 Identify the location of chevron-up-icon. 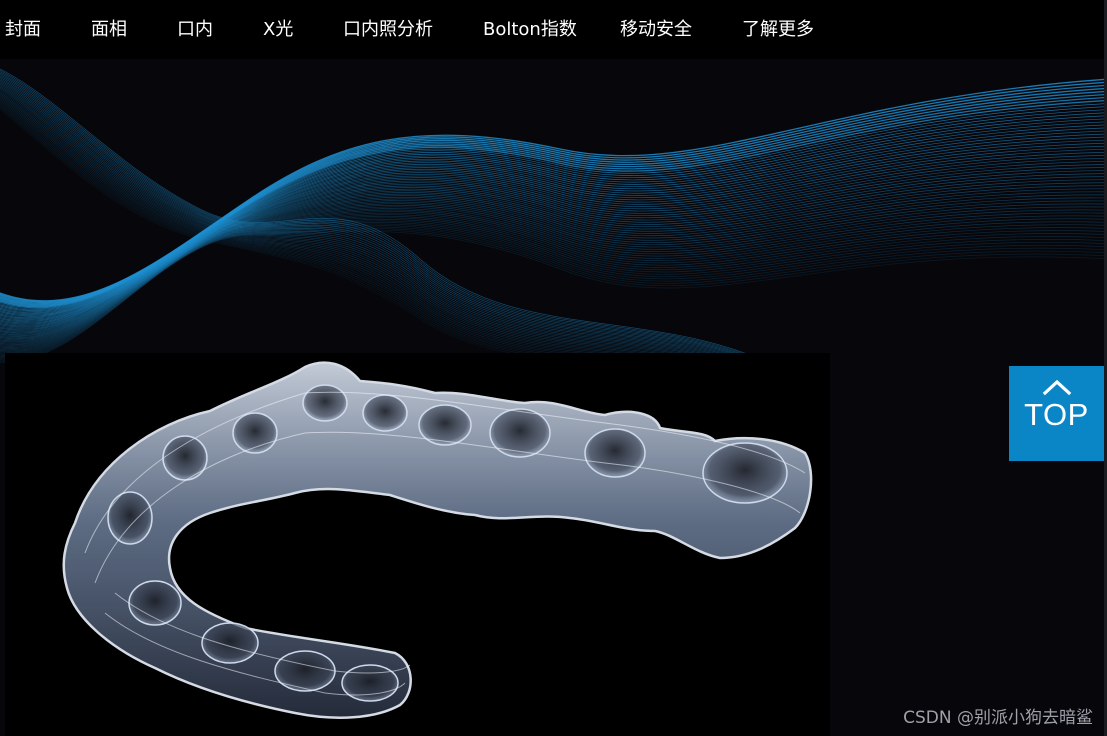
(1056, 387).